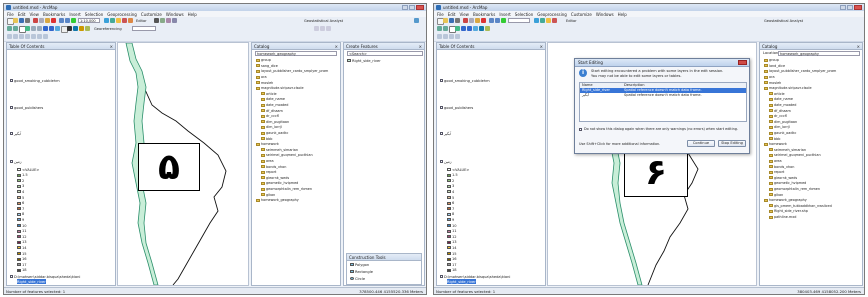 Image resolution: width=868 pixels, height=297 pixels. What do you see at coordinates (469, 28) in the screenshot?
I see `forward-extent-icon` at bounding box center [469, 28].